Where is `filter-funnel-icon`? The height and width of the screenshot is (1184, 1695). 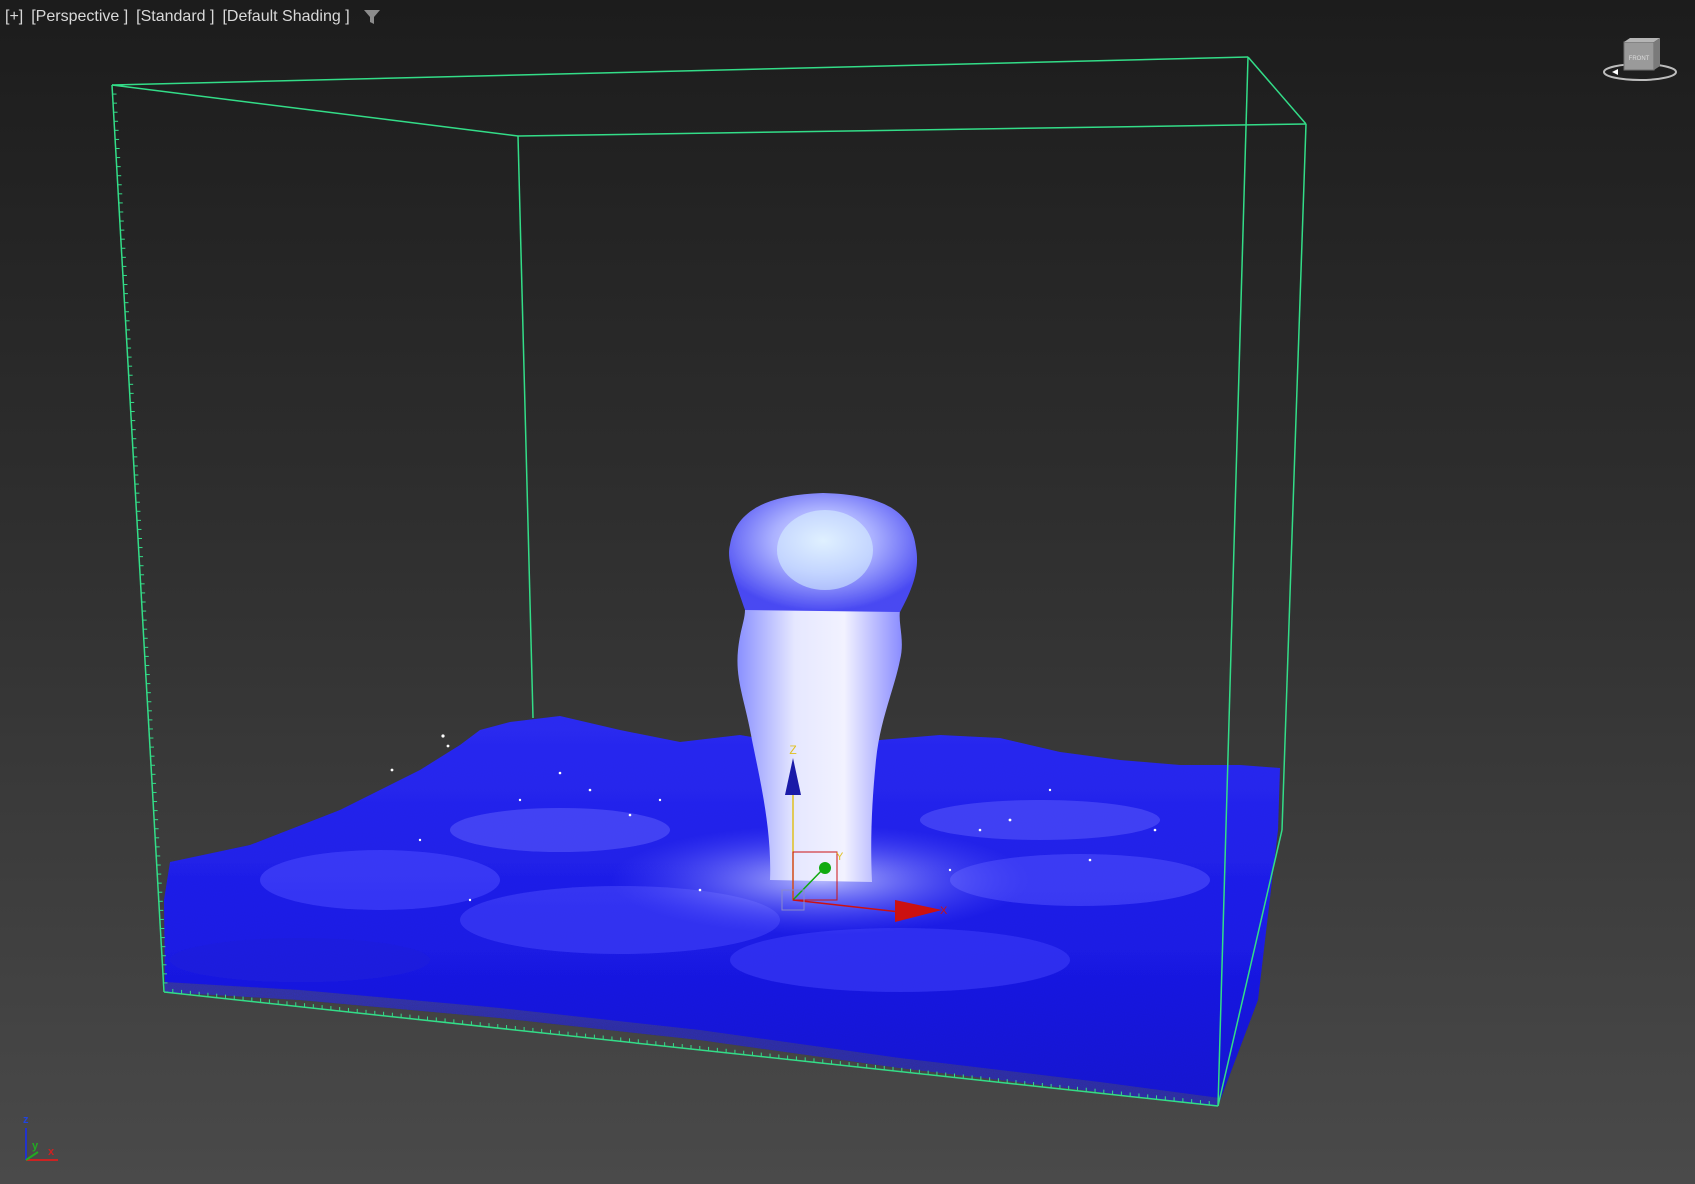
filter-funnel-icon is located at coordinates (372, 17).